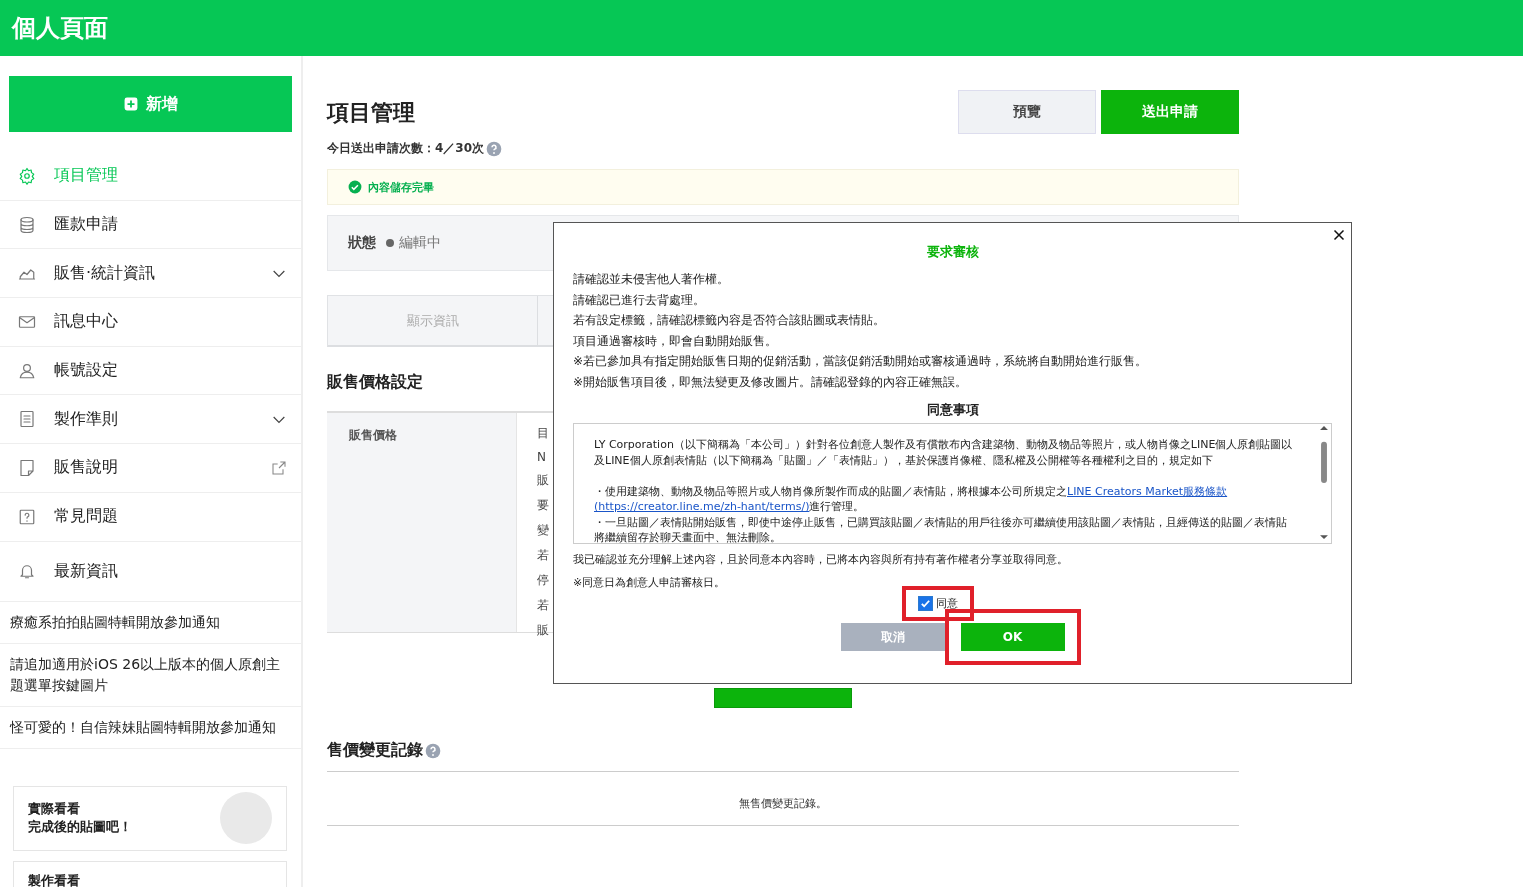  I want to click on confirmation-text: 我已確認並充分理解上述內容，且於同意本內容時，已將本內容與所有持有著作權者分享並取得同意。, so click(821, 559).